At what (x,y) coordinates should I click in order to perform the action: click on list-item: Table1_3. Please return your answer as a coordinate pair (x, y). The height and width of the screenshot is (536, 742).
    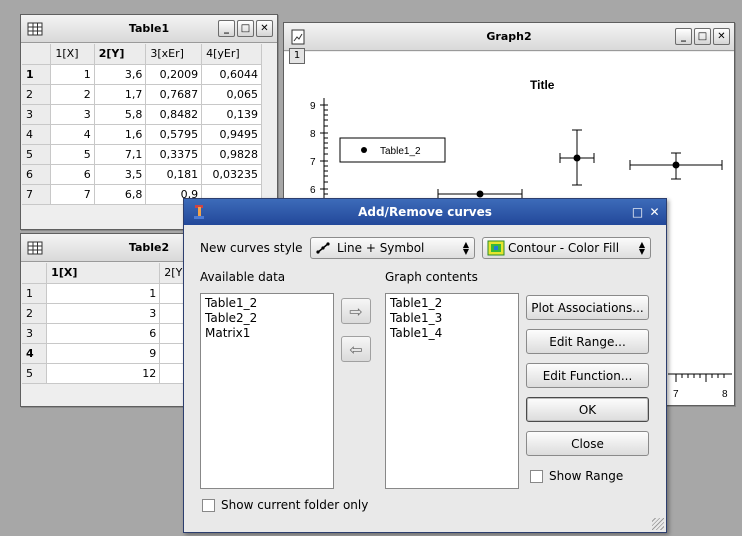
    Looking at the image, I should click on (452, 318).